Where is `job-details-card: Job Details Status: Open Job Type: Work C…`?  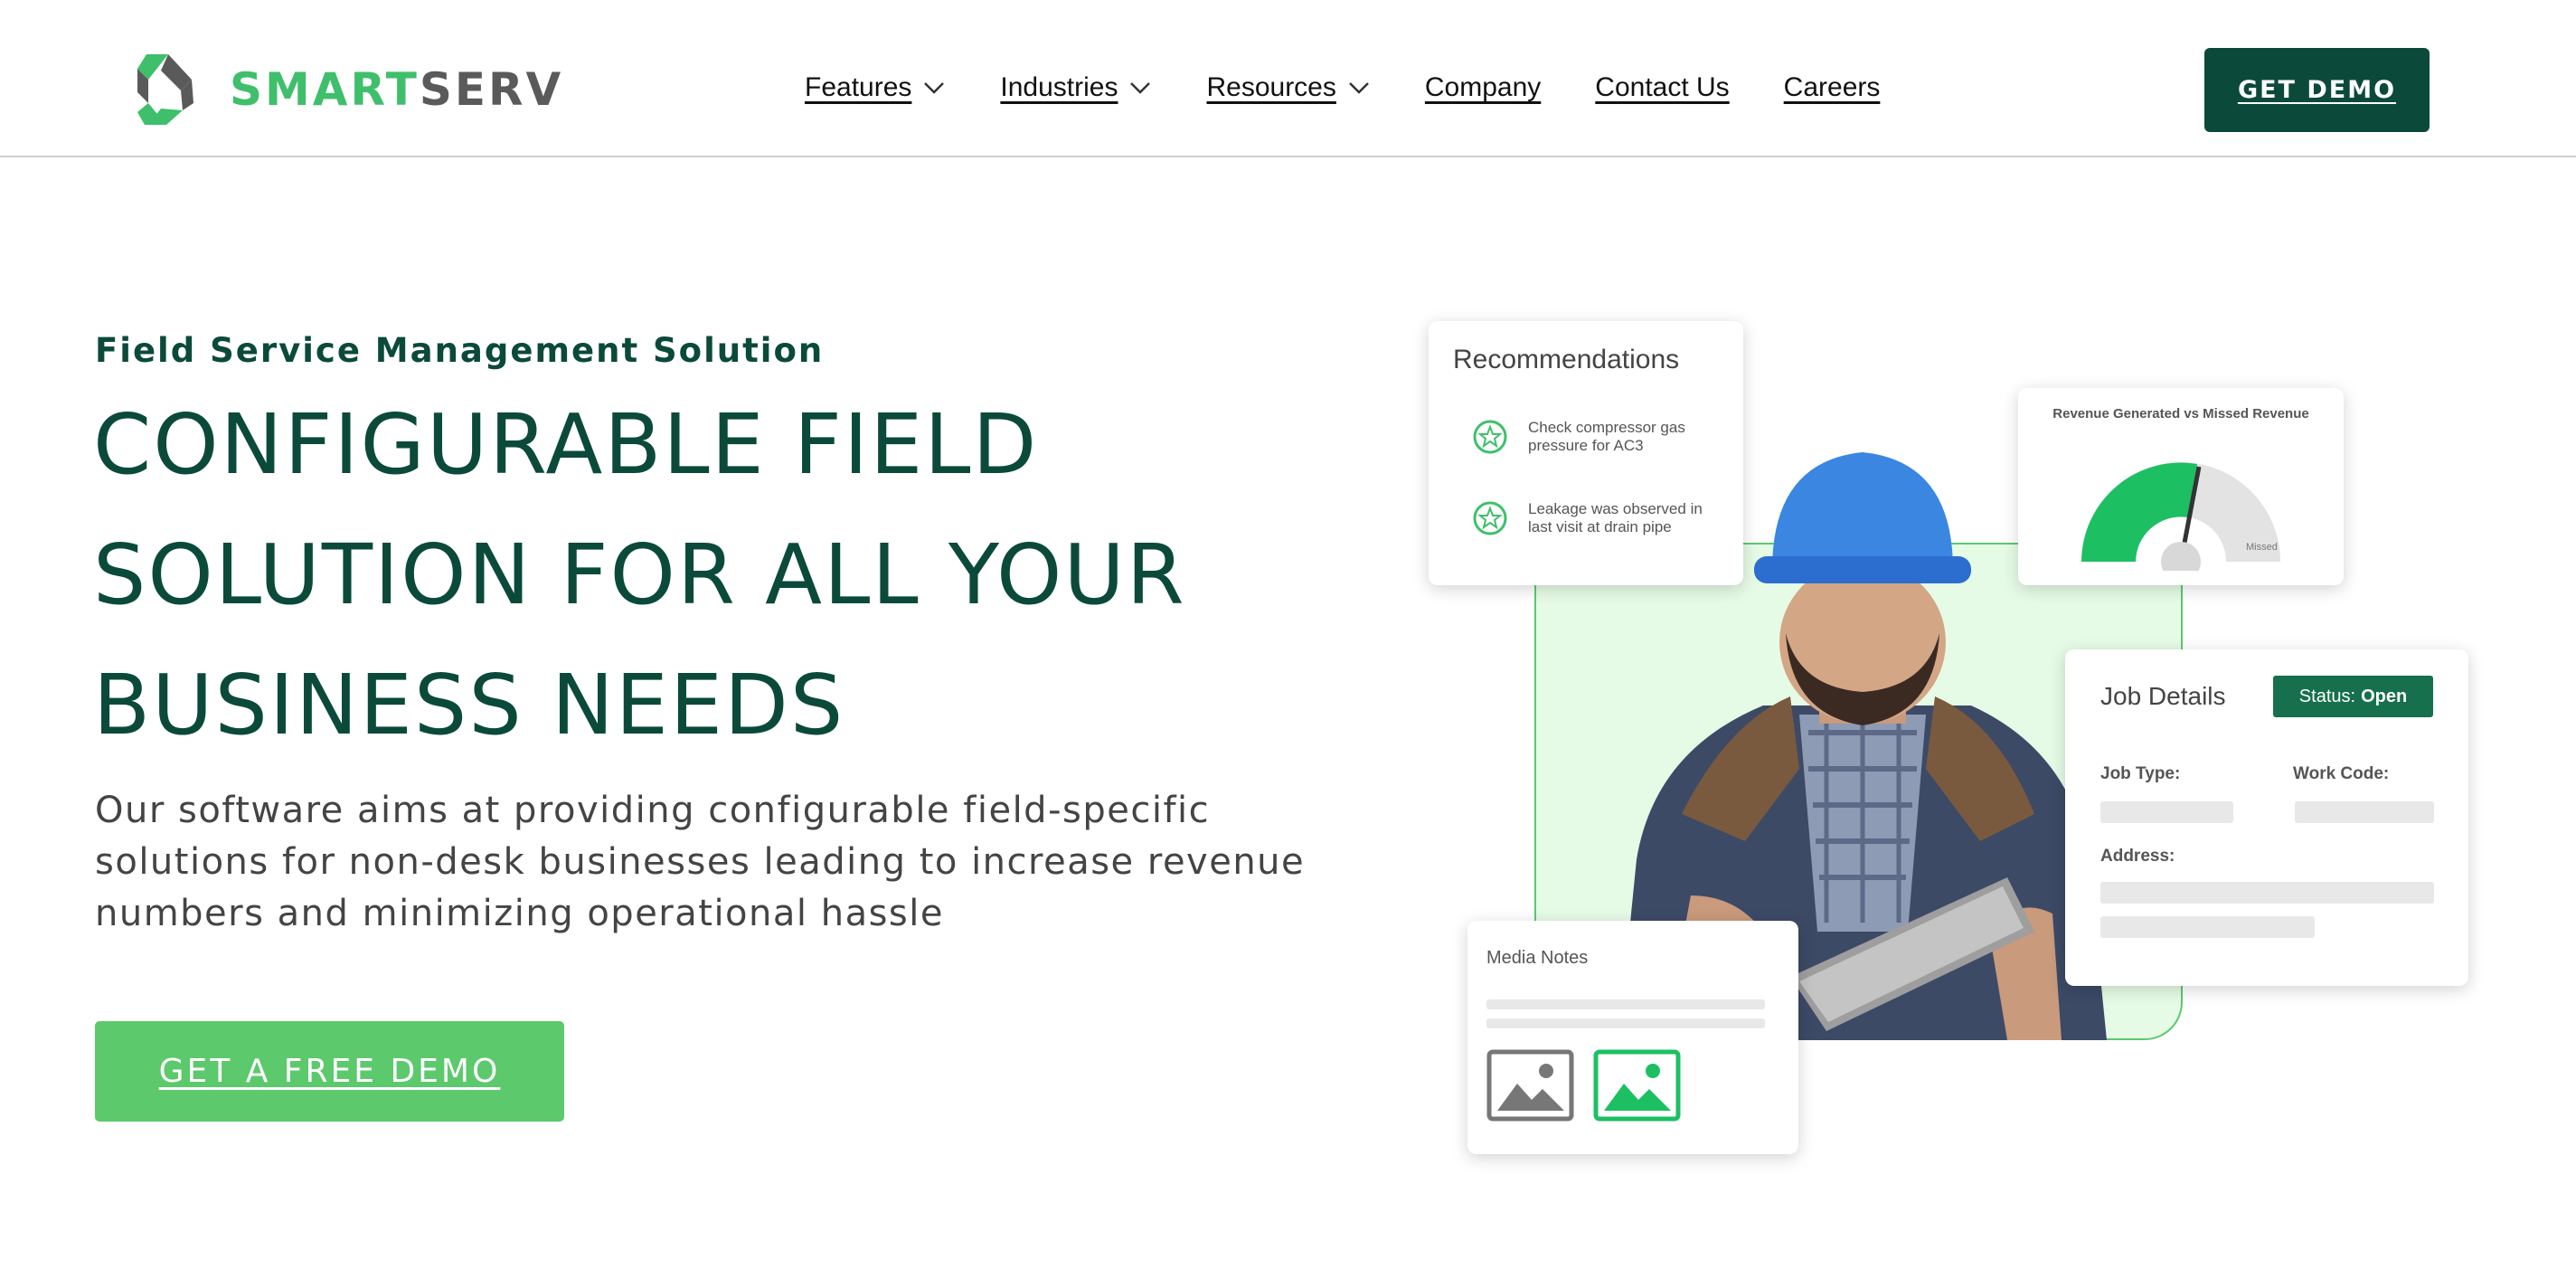
job-details-card: Job Details Status: Open Job Type: Work C… is located at coordinates (2266, 817).